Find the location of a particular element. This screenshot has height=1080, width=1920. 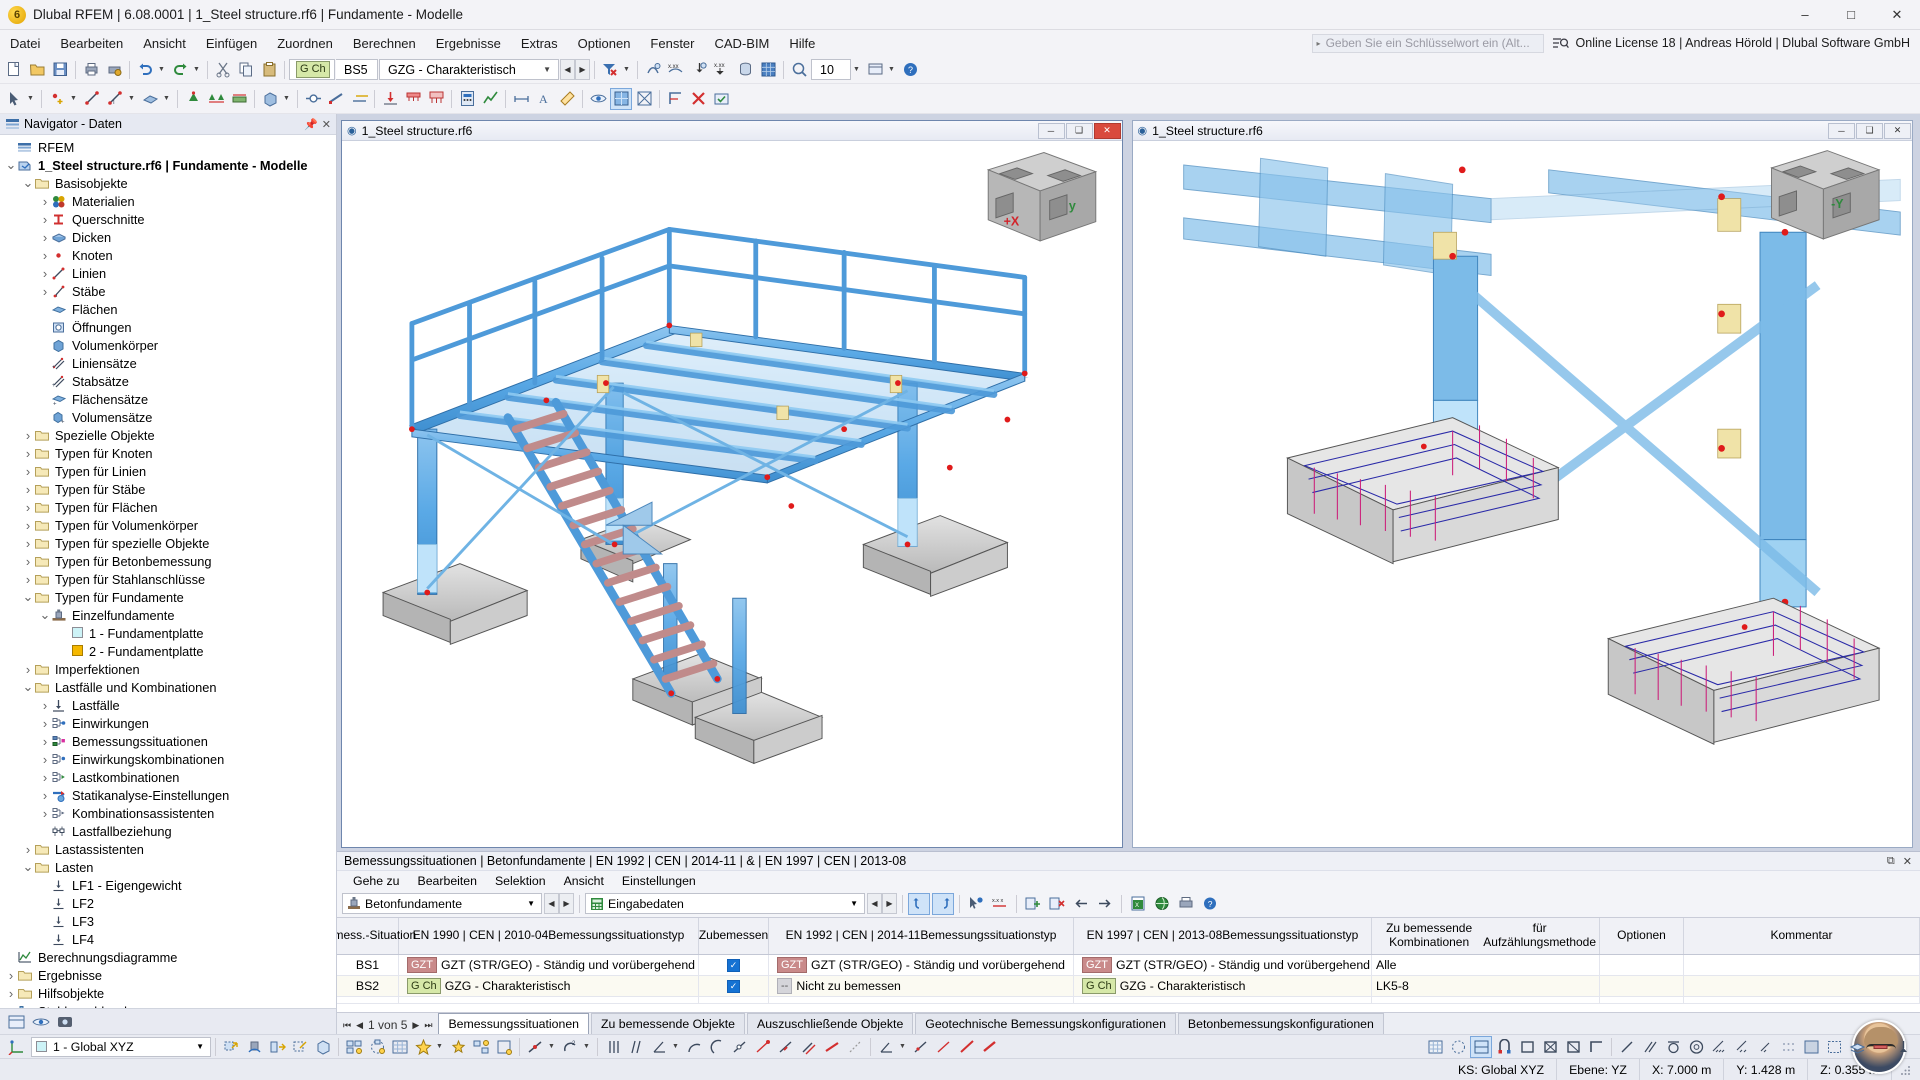

next-case-icon: ▶ is located at coordinates (582, 69).